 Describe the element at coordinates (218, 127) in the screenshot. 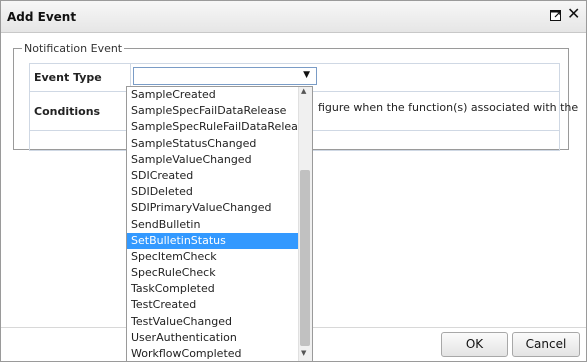

I see `dropdown-option: SampleSpecRuleFailDataRelease` at that location.